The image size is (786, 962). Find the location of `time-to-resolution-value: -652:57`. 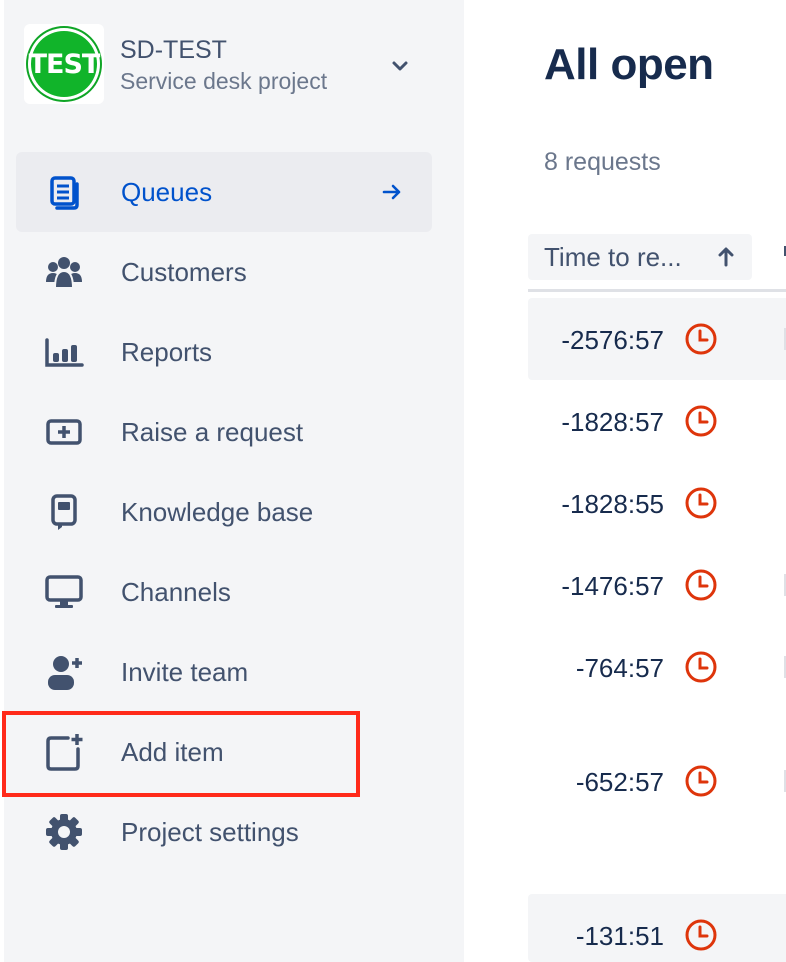

time-to-resolution-value: -652:57 is located at coordinates (619, 782).